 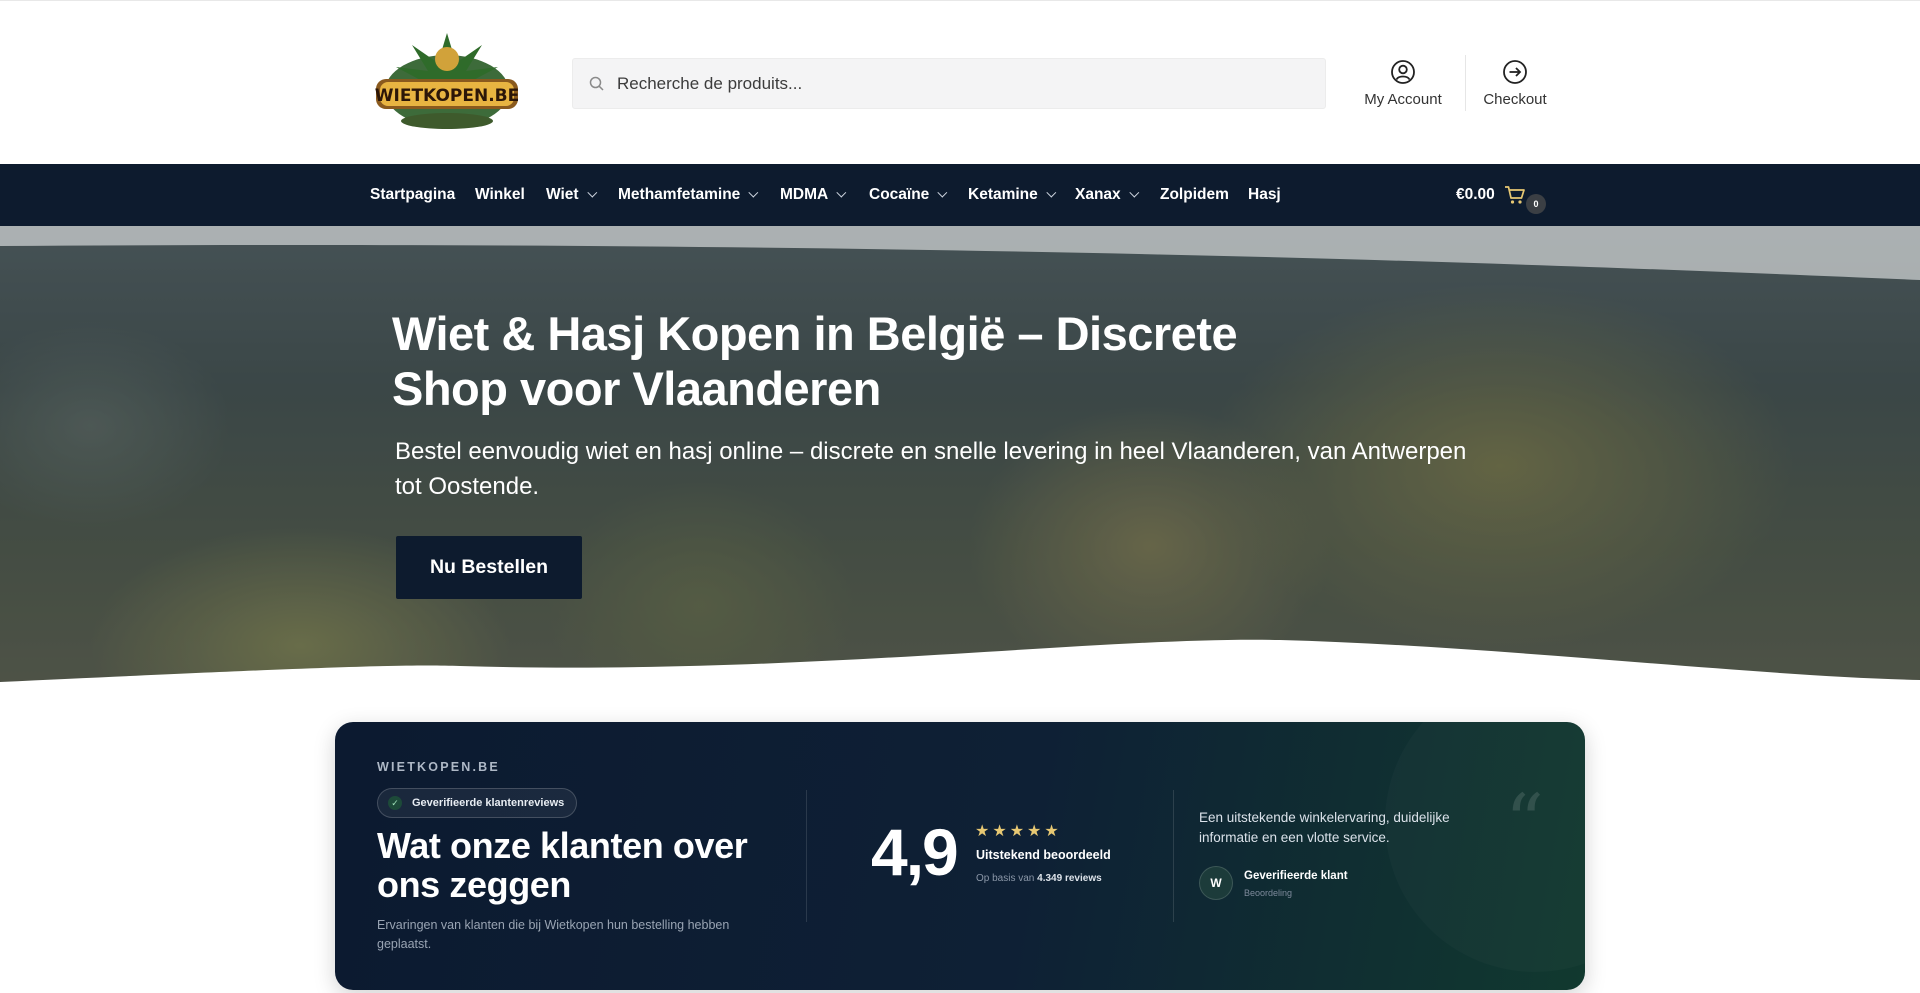 What do you see at coordinates (488, 803) in the screenshot?
I see `badge-label: Geverifieerde klantenreviews` at bounding box center [488, 803].